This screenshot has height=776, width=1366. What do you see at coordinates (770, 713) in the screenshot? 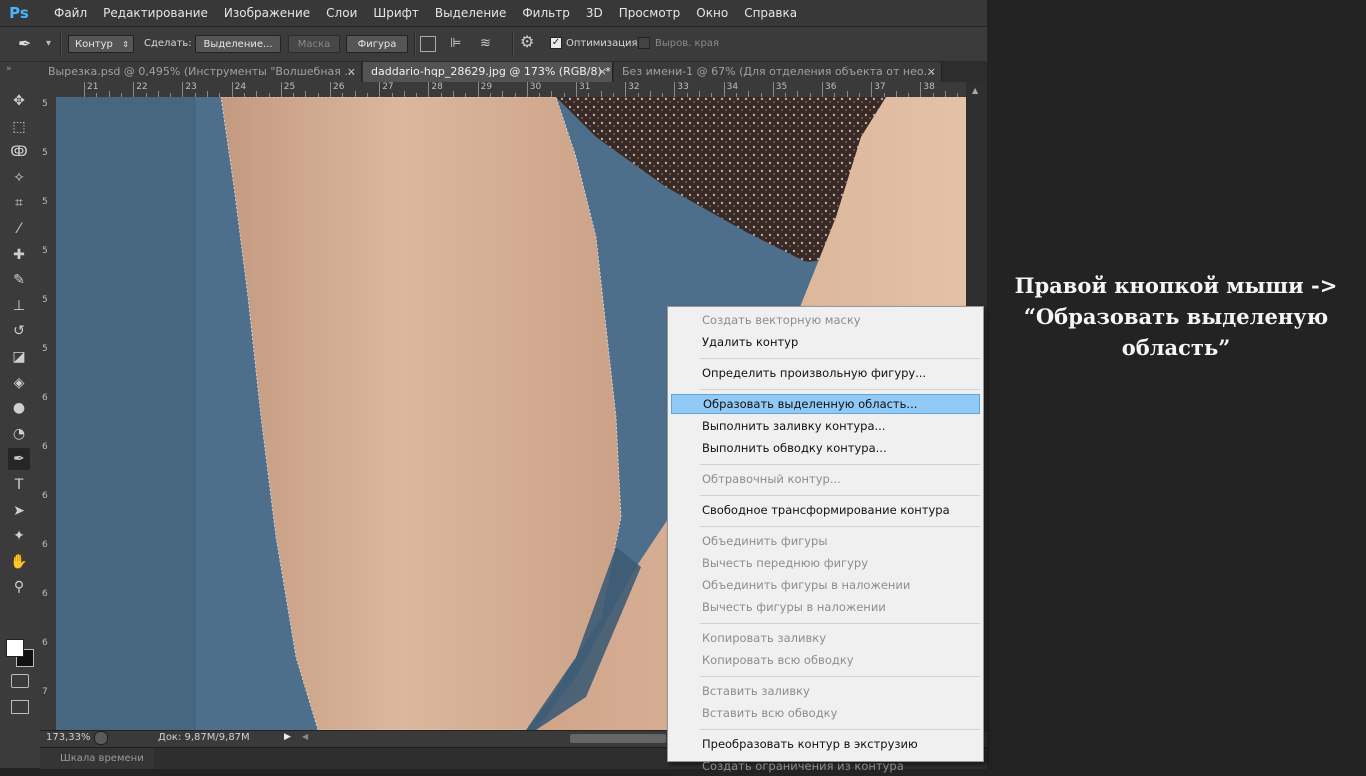
I see `context-menu-item: Вставить всю обводку` at bounding box center [770, 713].